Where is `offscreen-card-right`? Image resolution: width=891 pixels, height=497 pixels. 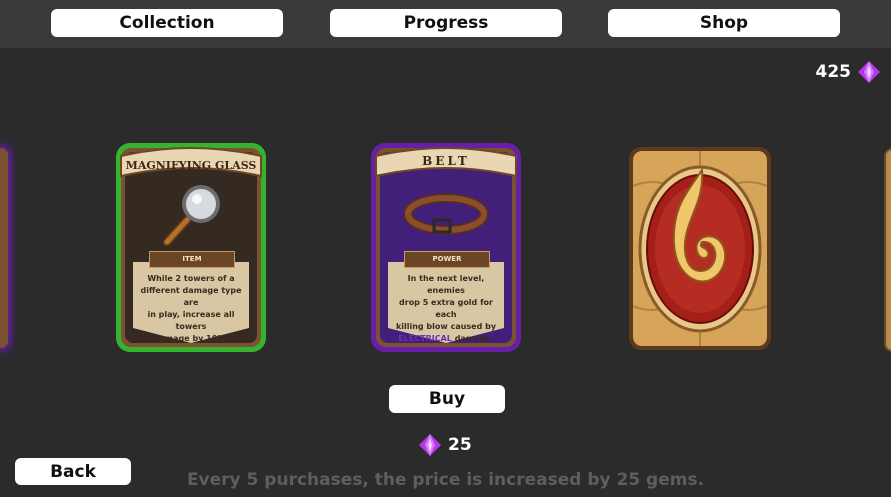 offscreen-card-right is located at coordinates (887, 250).